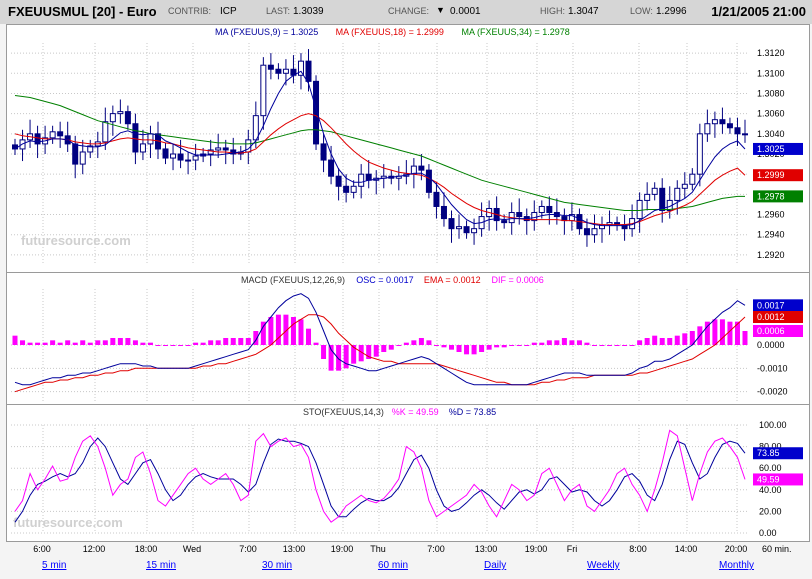 The height and width of the screenshot is (579, 812). What do you see at coordinates (436, 549) in the screenshot?
I see `time-tick-label: 7:00` at bounding box center [436, 549].